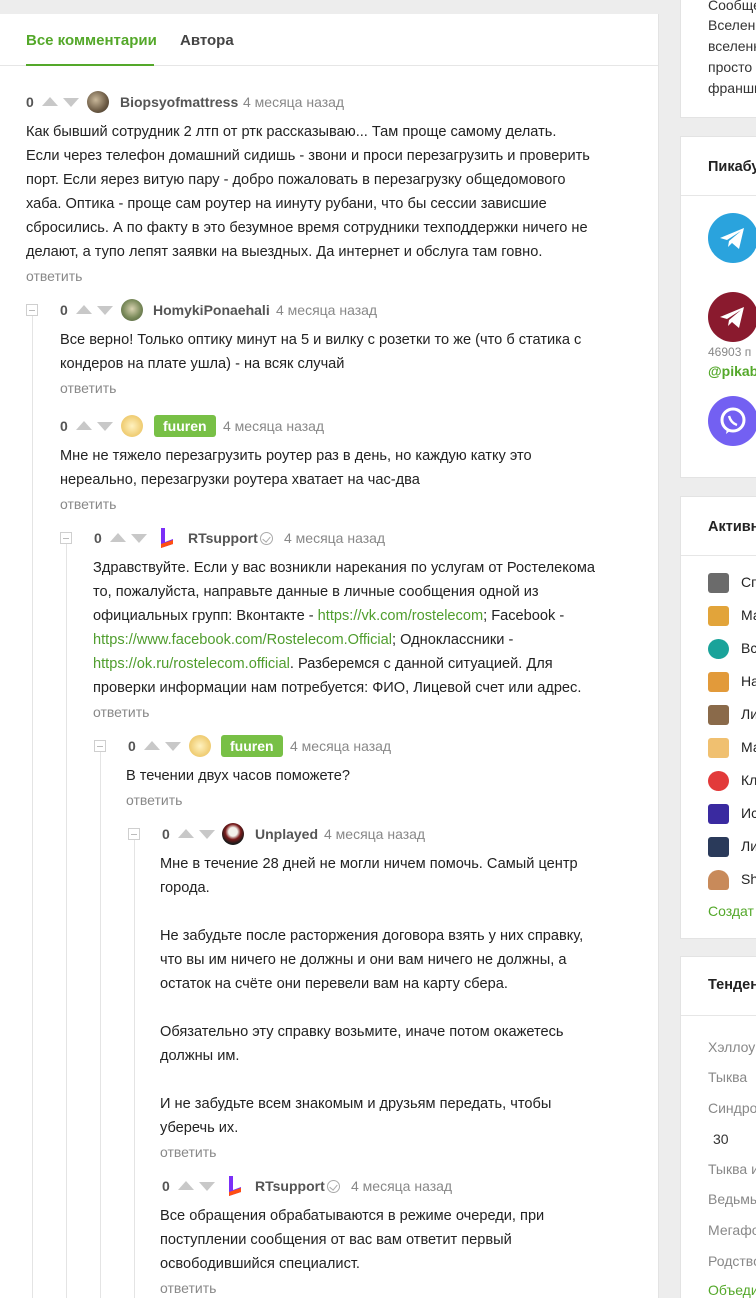 The width and height of the screenshot is (756, 1298). What do you see at coordinates (732, 1230) in the screenshot?
I see `trend-item: Мегафо` at bounding box center [732, 1230].